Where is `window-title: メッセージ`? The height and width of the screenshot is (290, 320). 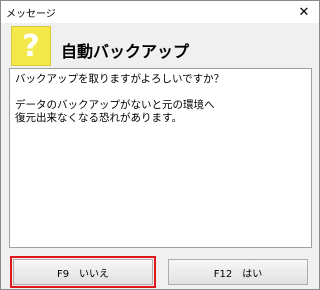 window-title: メッセージ is located at coordinates (31, 14).